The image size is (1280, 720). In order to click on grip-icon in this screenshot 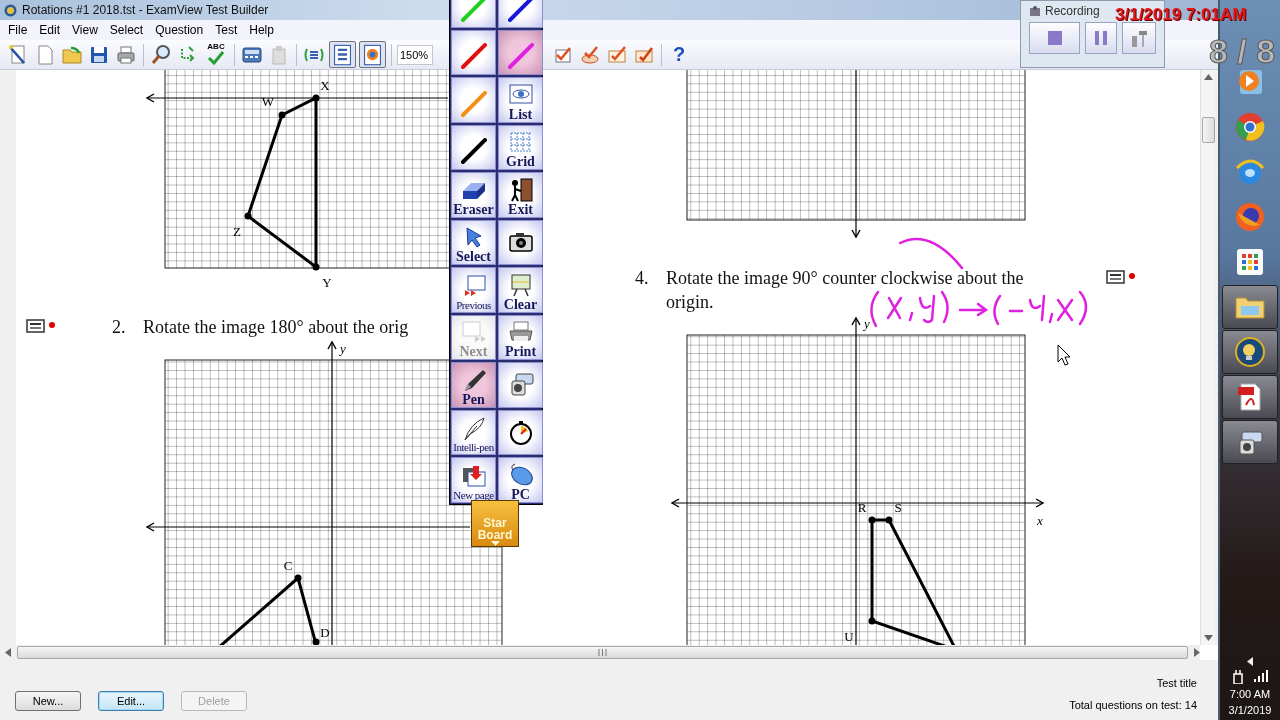, I will do `click(602, 652)`.